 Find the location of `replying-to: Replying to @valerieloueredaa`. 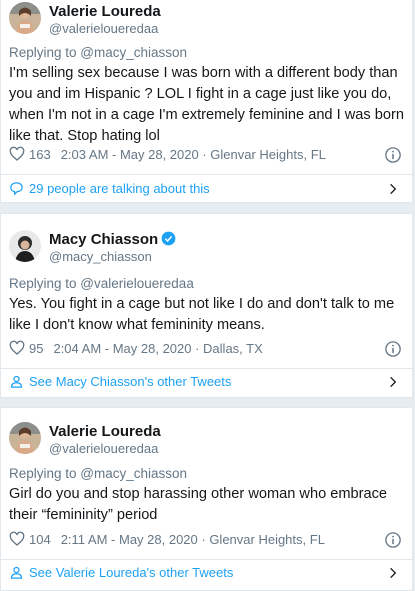

replying-to: Replying to @valerieloueredaa is located at coordinates (101, 284).